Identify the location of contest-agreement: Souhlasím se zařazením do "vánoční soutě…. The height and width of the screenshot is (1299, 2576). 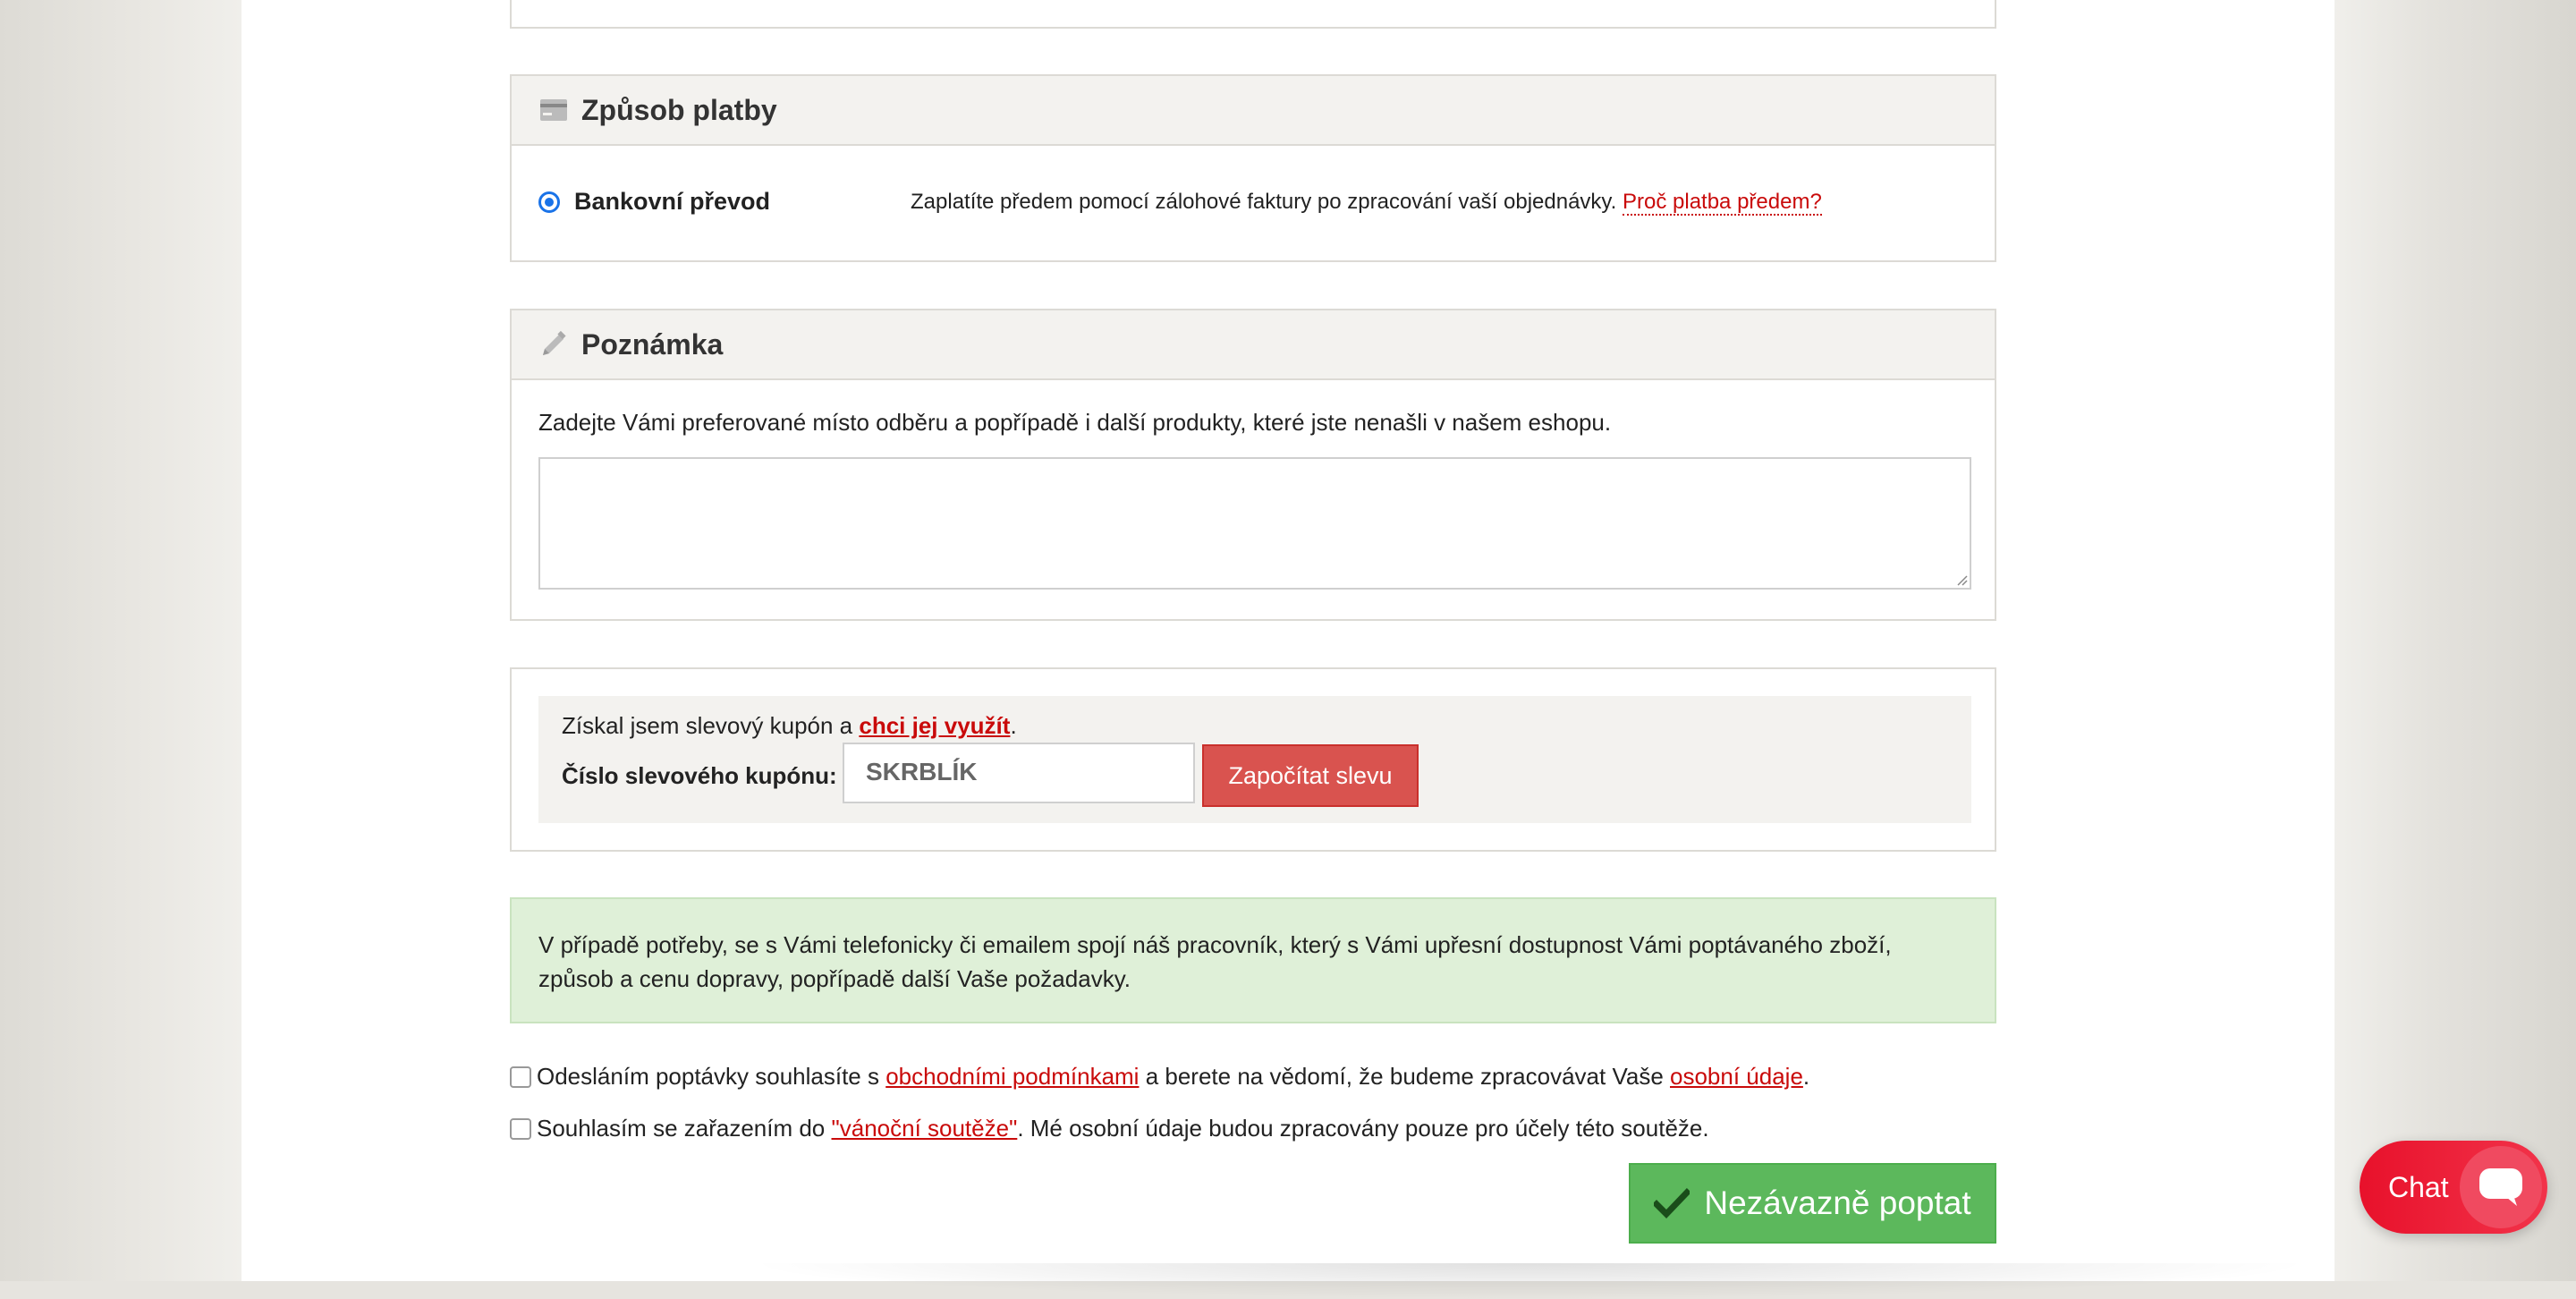
(1109, 1128).